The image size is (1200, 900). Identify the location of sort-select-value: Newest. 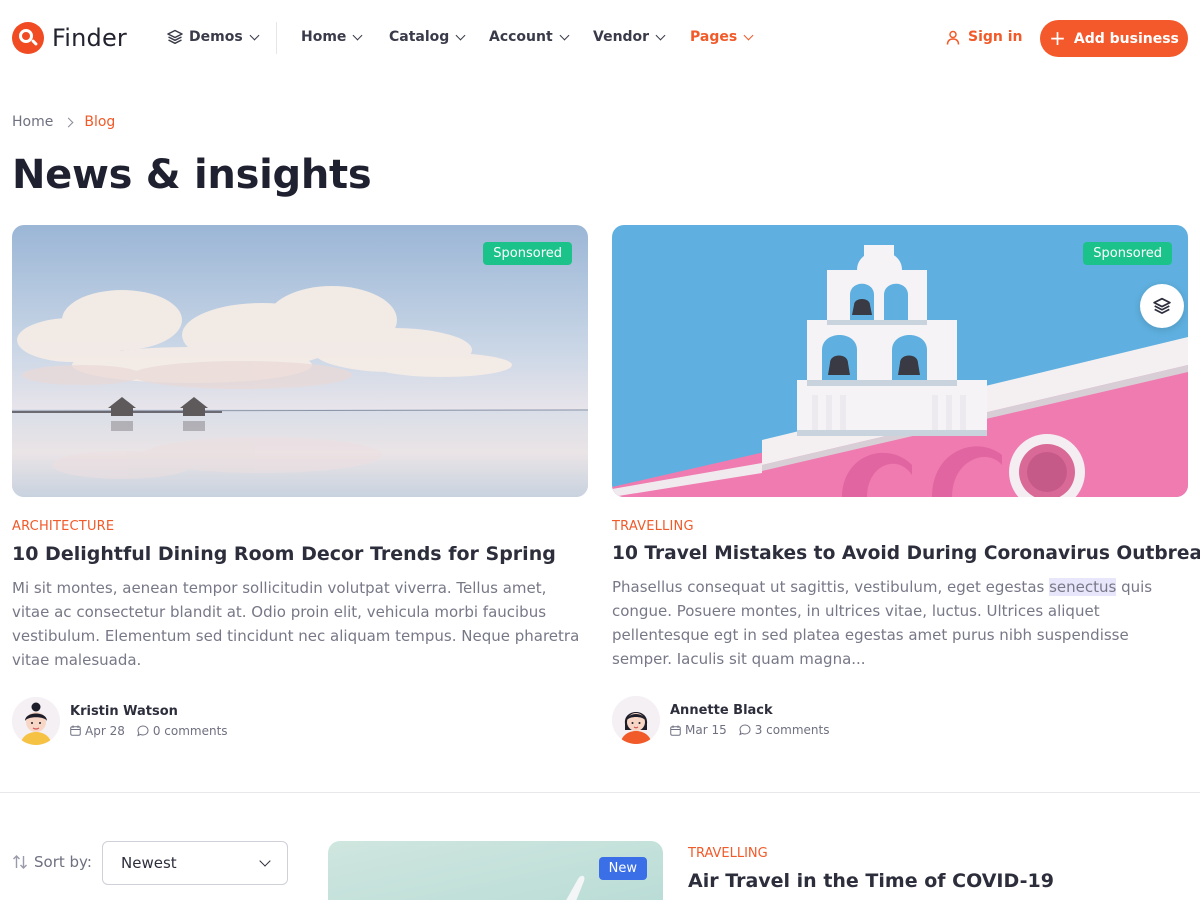
(149, 863).